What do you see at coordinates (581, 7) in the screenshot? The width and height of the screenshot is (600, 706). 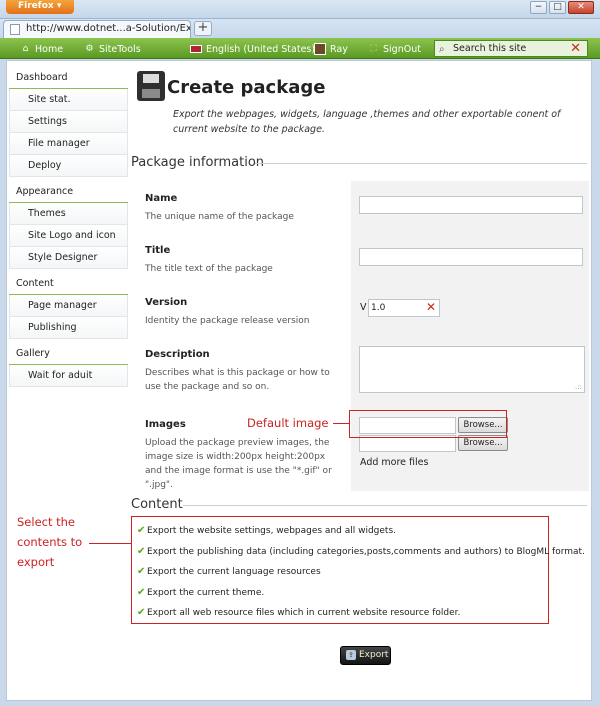 I see `close-window-button: ✕` at bounding box center [581, 7].